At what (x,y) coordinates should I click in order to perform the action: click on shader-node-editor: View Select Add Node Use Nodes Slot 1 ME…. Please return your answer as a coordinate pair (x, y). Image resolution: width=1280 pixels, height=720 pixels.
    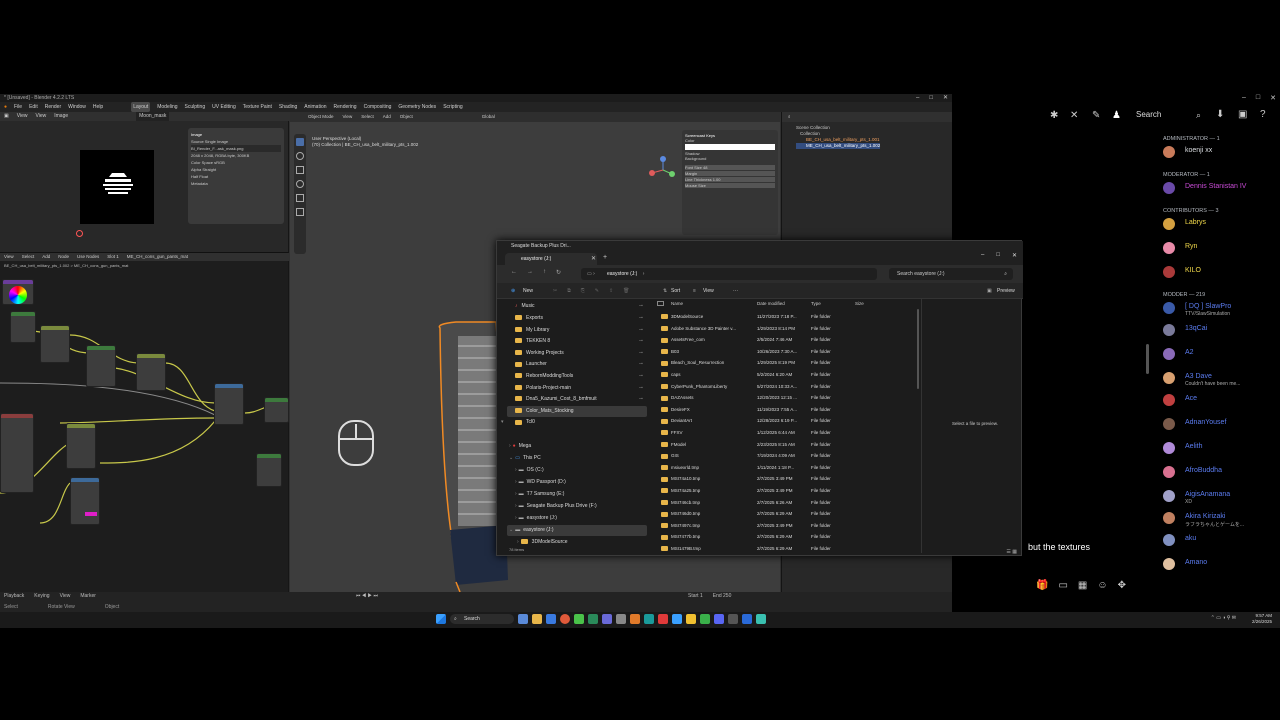
    Looking at the image, I should click on (144, 422).